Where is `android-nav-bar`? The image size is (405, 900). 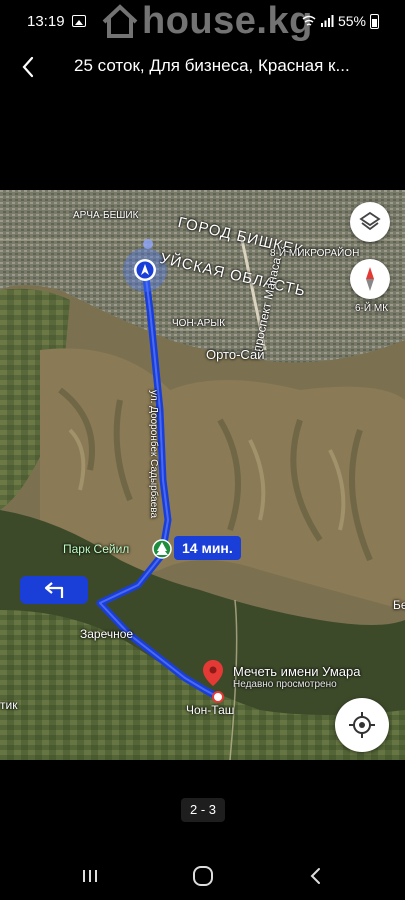
android-nav-bar is located at coordinates (202, 878).